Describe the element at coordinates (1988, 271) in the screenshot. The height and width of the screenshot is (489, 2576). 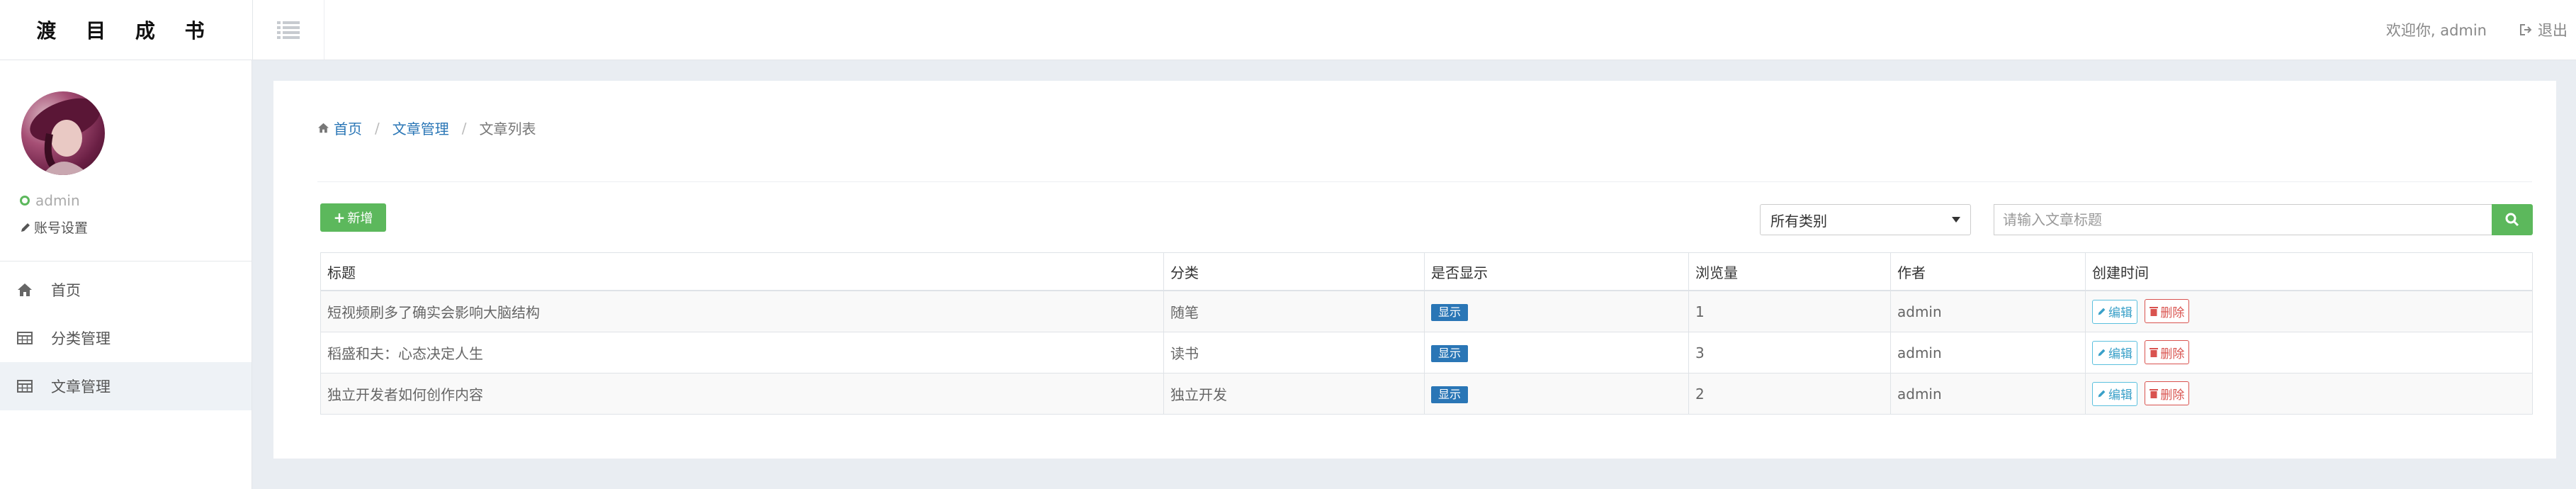
I see `column-header-author: 作者` at that location.